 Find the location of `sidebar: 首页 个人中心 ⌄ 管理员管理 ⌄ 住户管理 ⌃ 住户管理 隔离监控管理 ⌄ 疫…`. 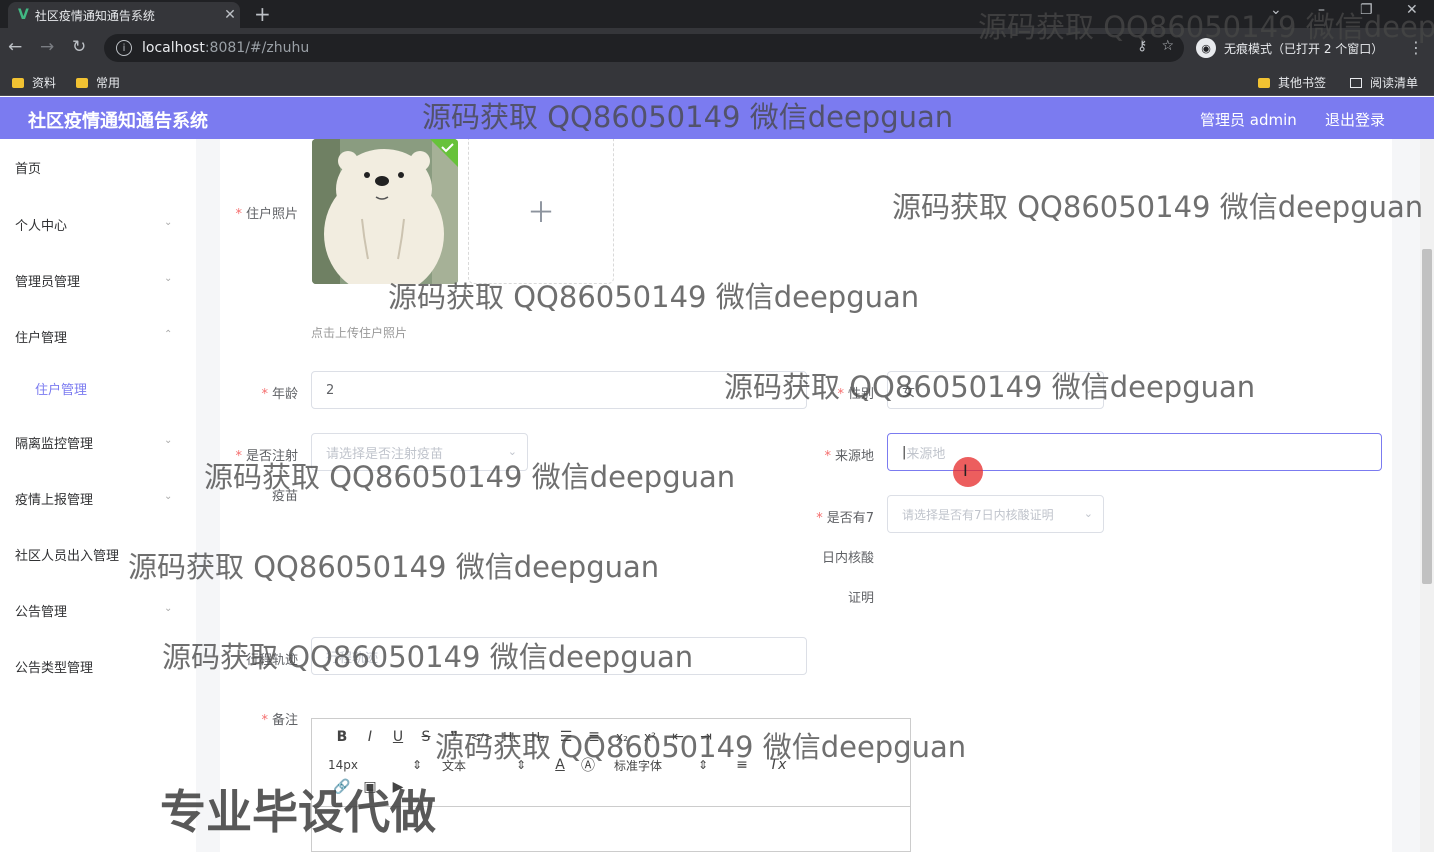

sidebar: 首页 个人中心 ⌄ 管理员管理 ⌄ 住户管理 ⌃ 住户管理 隔离监控管理 ⌄ 疫… is located at coordinates (98, 495).